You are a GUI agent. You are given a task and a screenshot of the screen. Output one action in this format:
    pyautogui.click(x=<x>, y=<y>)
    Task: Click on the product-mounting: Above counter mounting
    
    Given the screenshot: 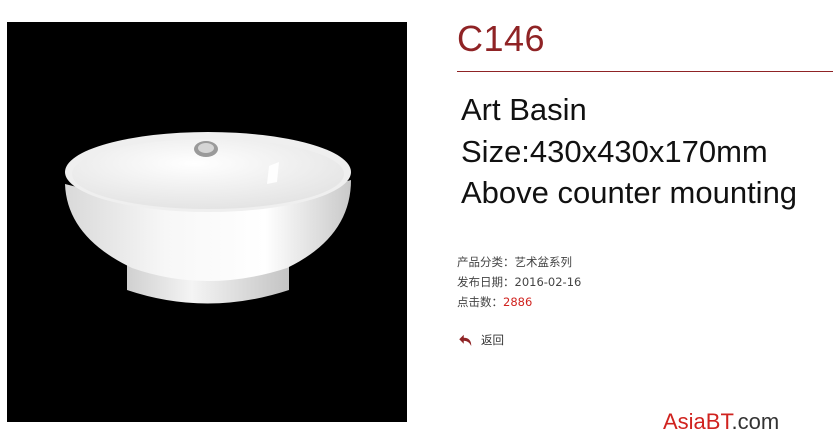 What is the action you would take?
    pyautogui.click(x=629, y=192)
    